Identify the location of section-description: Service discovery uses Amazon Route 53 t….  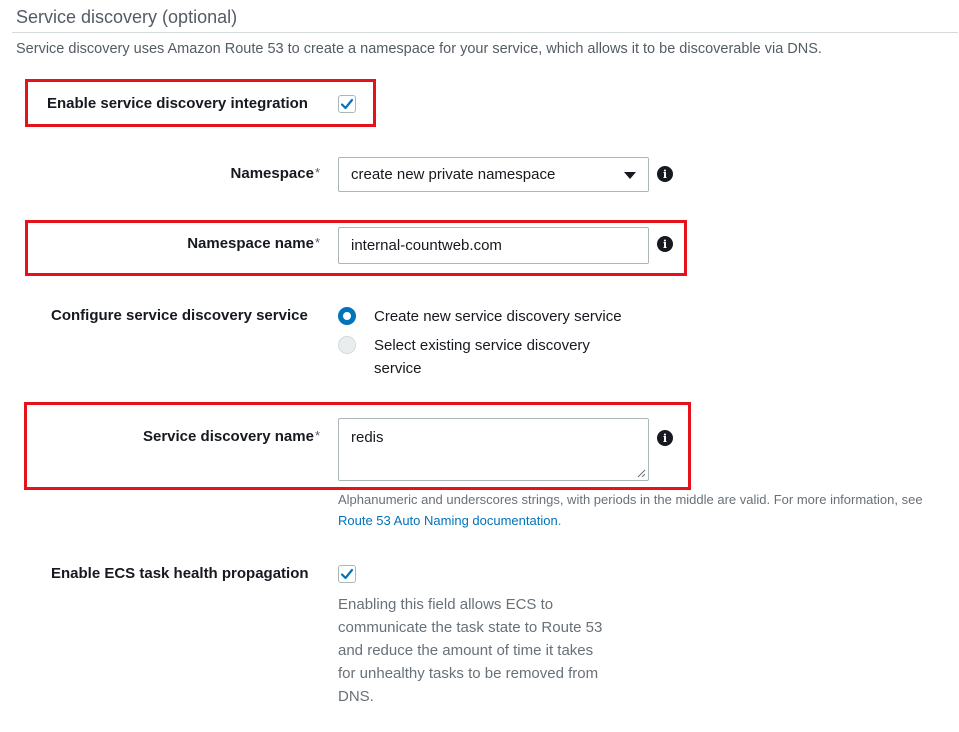
(419, 49).